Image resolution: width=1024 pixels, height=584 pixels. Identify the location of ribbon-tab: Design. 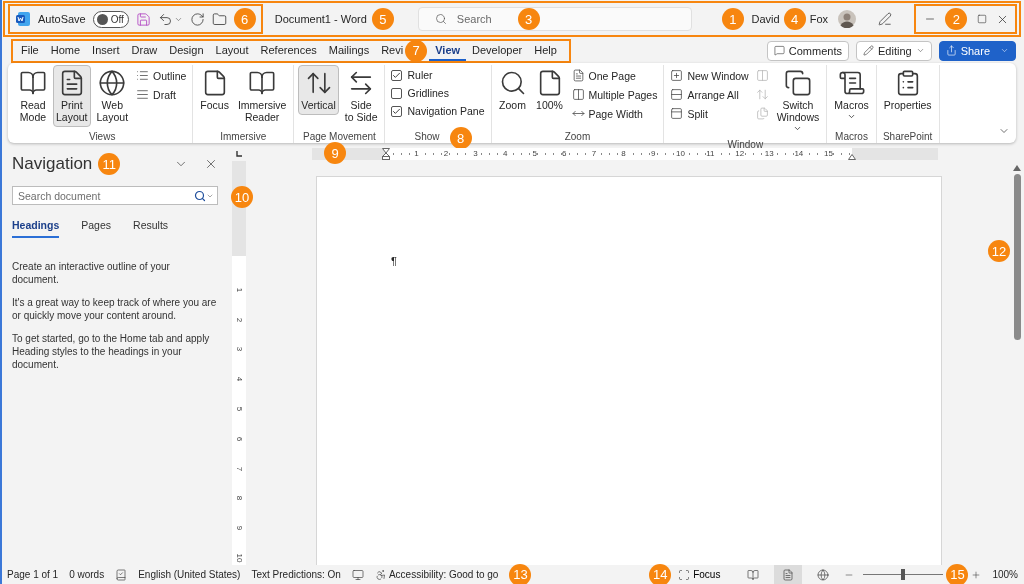
(186, 50).